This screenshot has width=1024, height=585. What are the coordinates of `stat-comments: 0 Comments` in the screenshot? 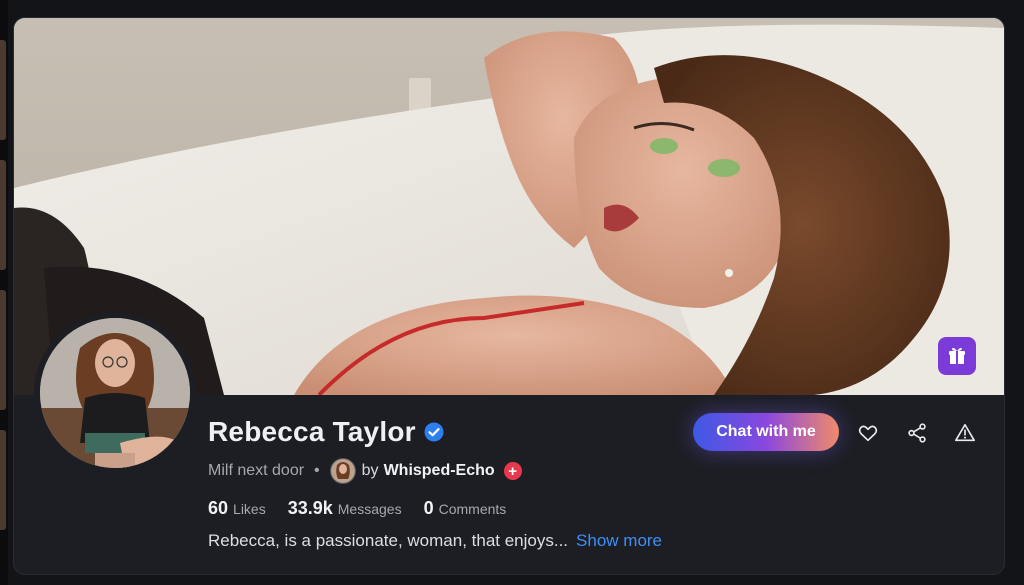 It's located at (465, 508).